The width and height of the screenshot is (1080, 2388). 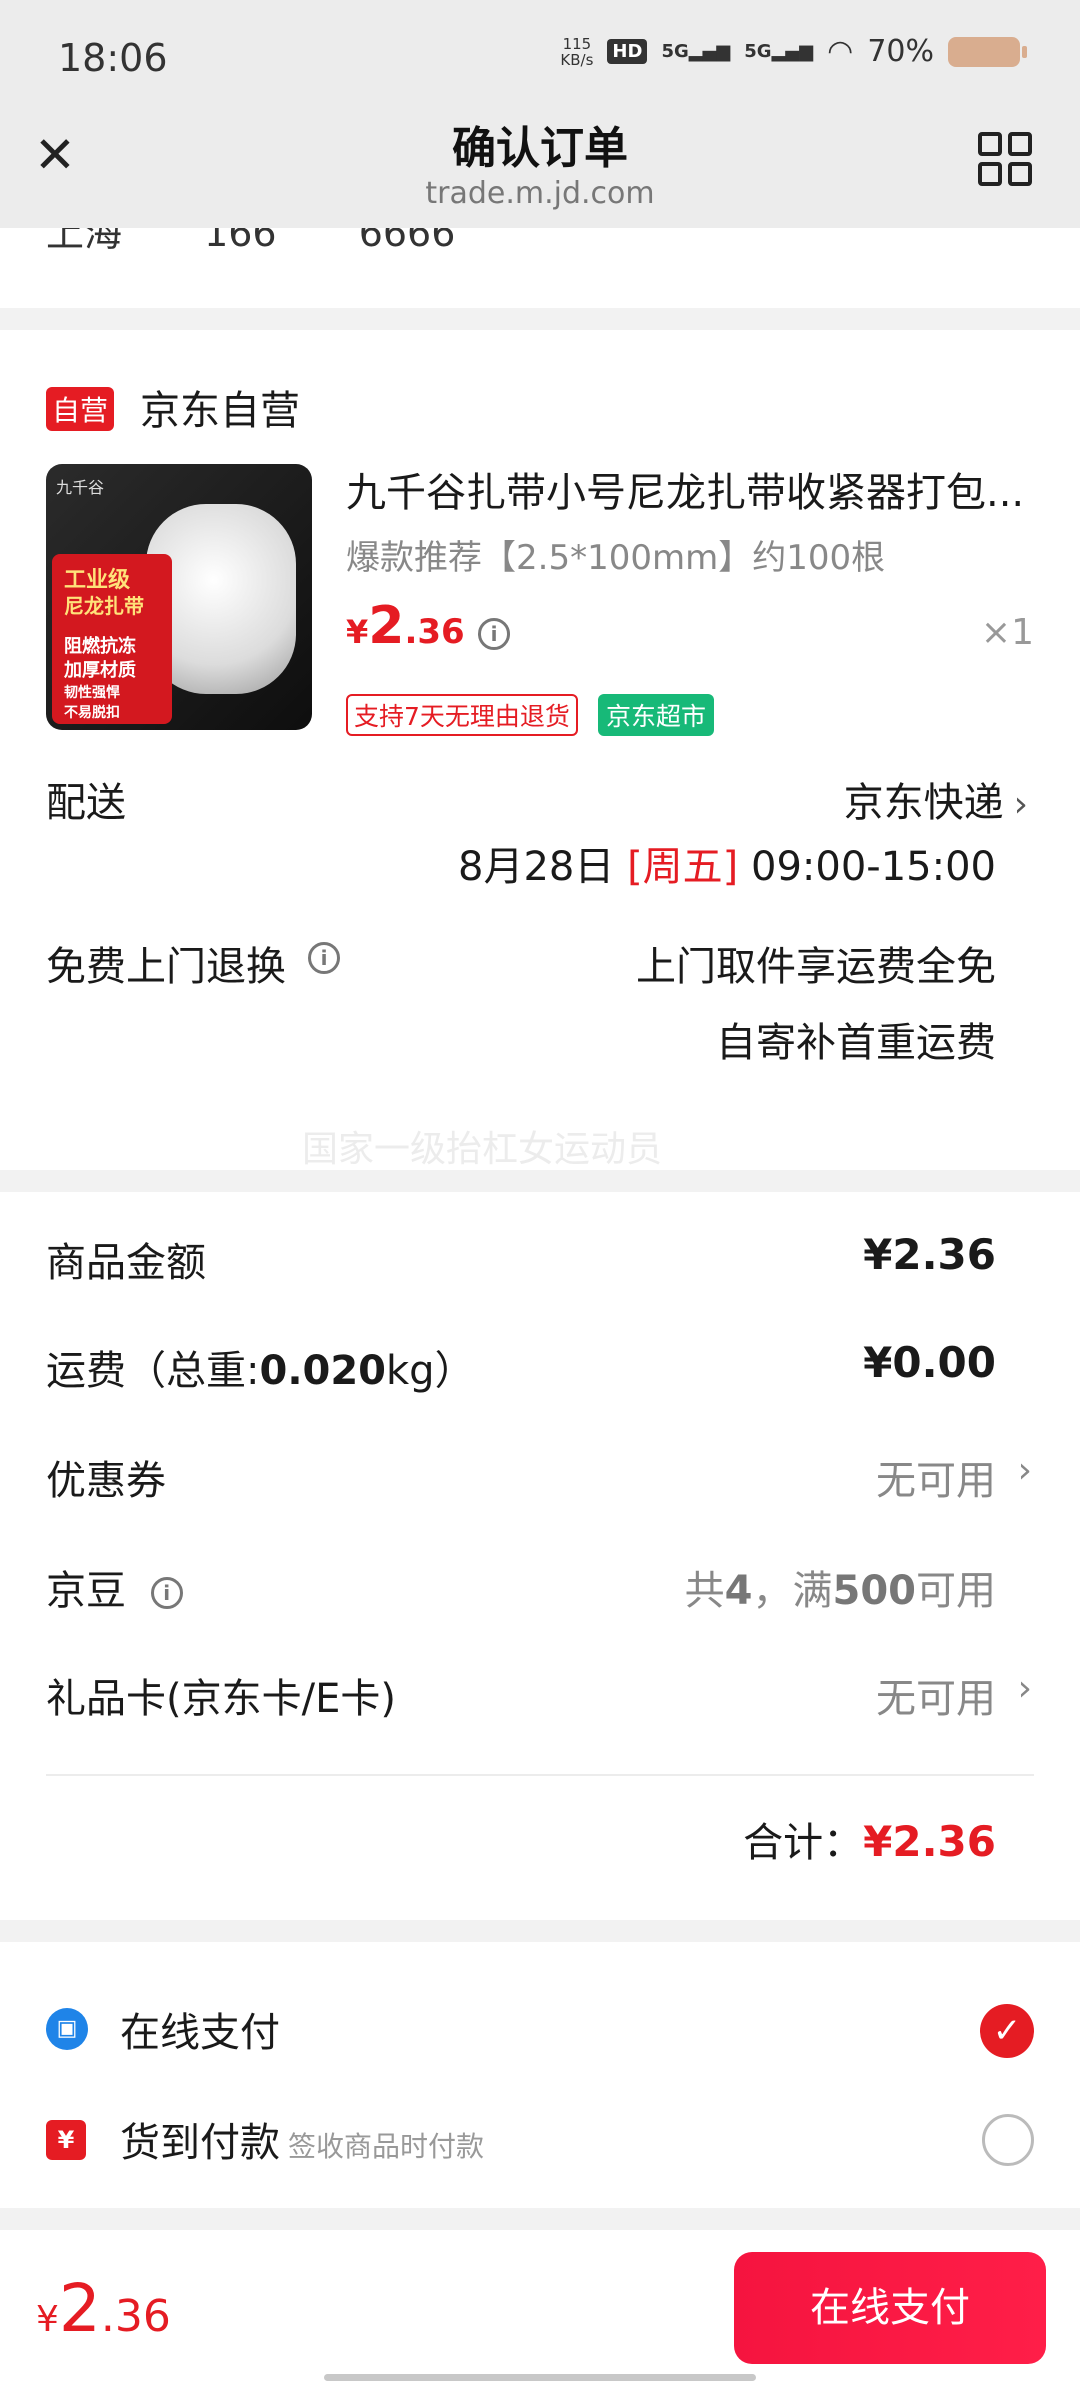 What do you see at coordinates (405, 626) in the screenshot?
I see `product-price: ¥2.36` at bounding box center [405, 626].